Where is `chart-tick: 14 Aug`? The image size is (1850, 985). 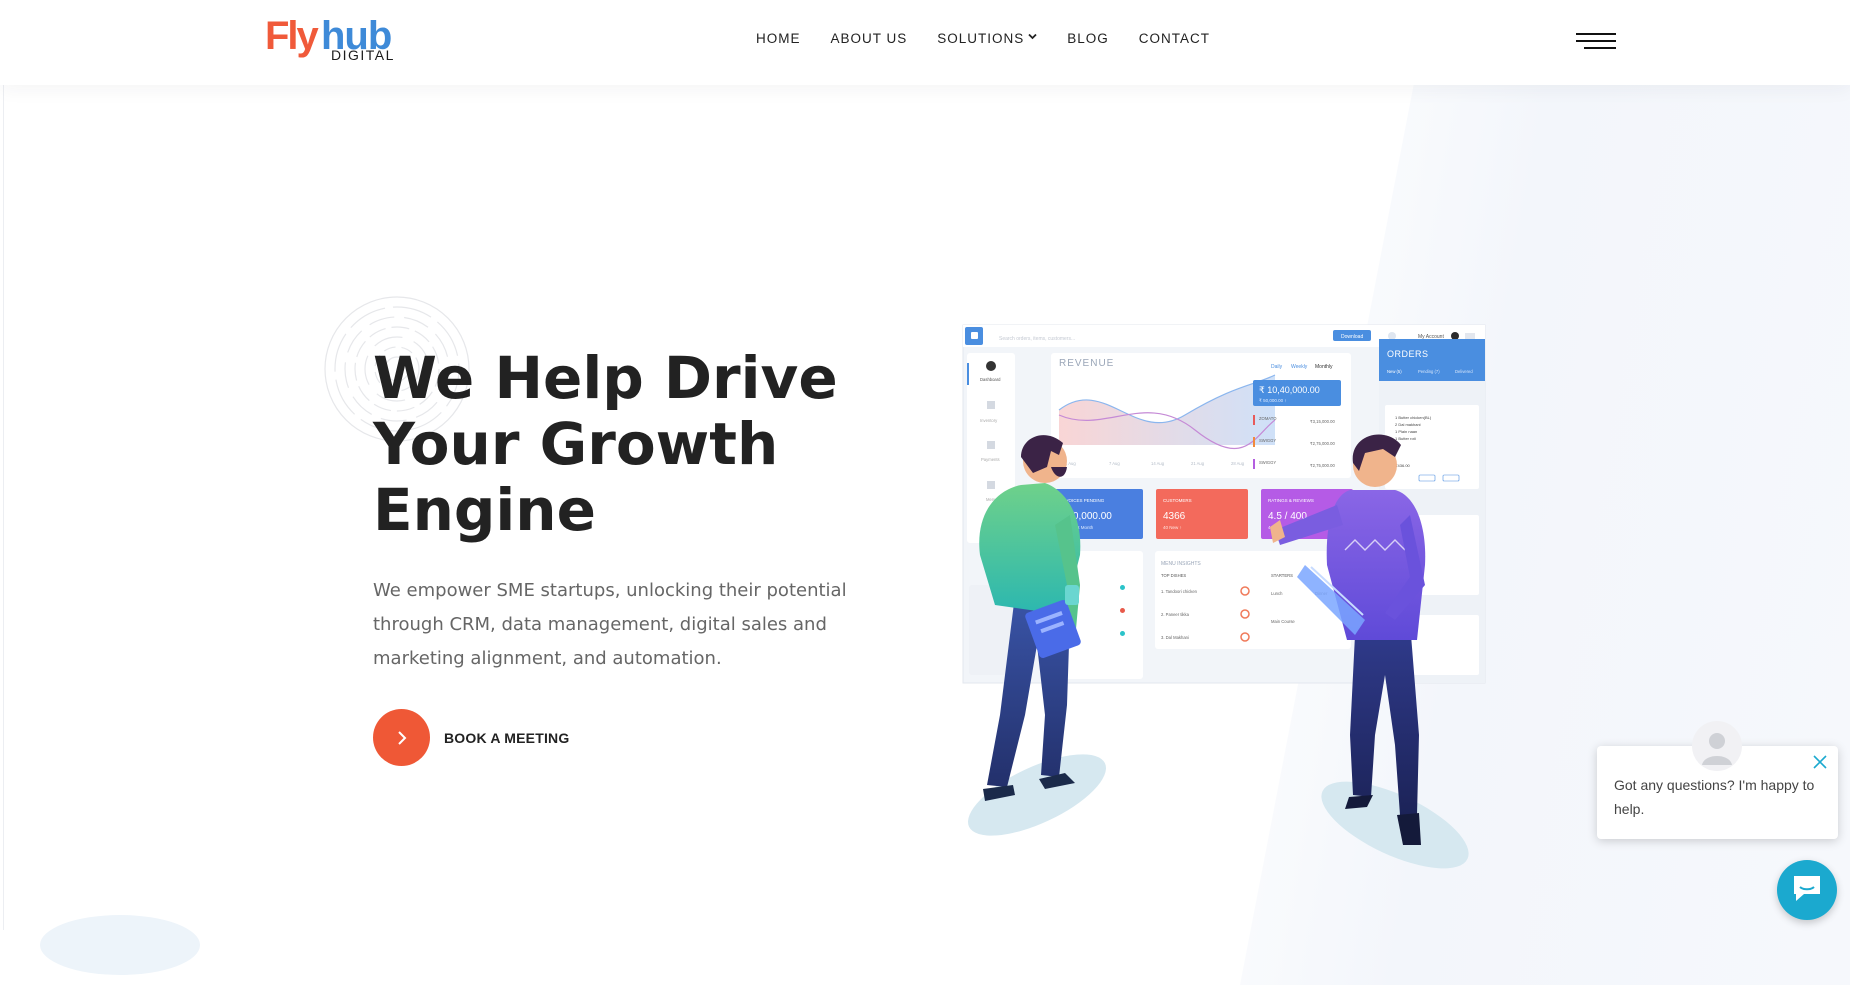 chart-tick: 14 Aug is located at coordinates (1158, 463).